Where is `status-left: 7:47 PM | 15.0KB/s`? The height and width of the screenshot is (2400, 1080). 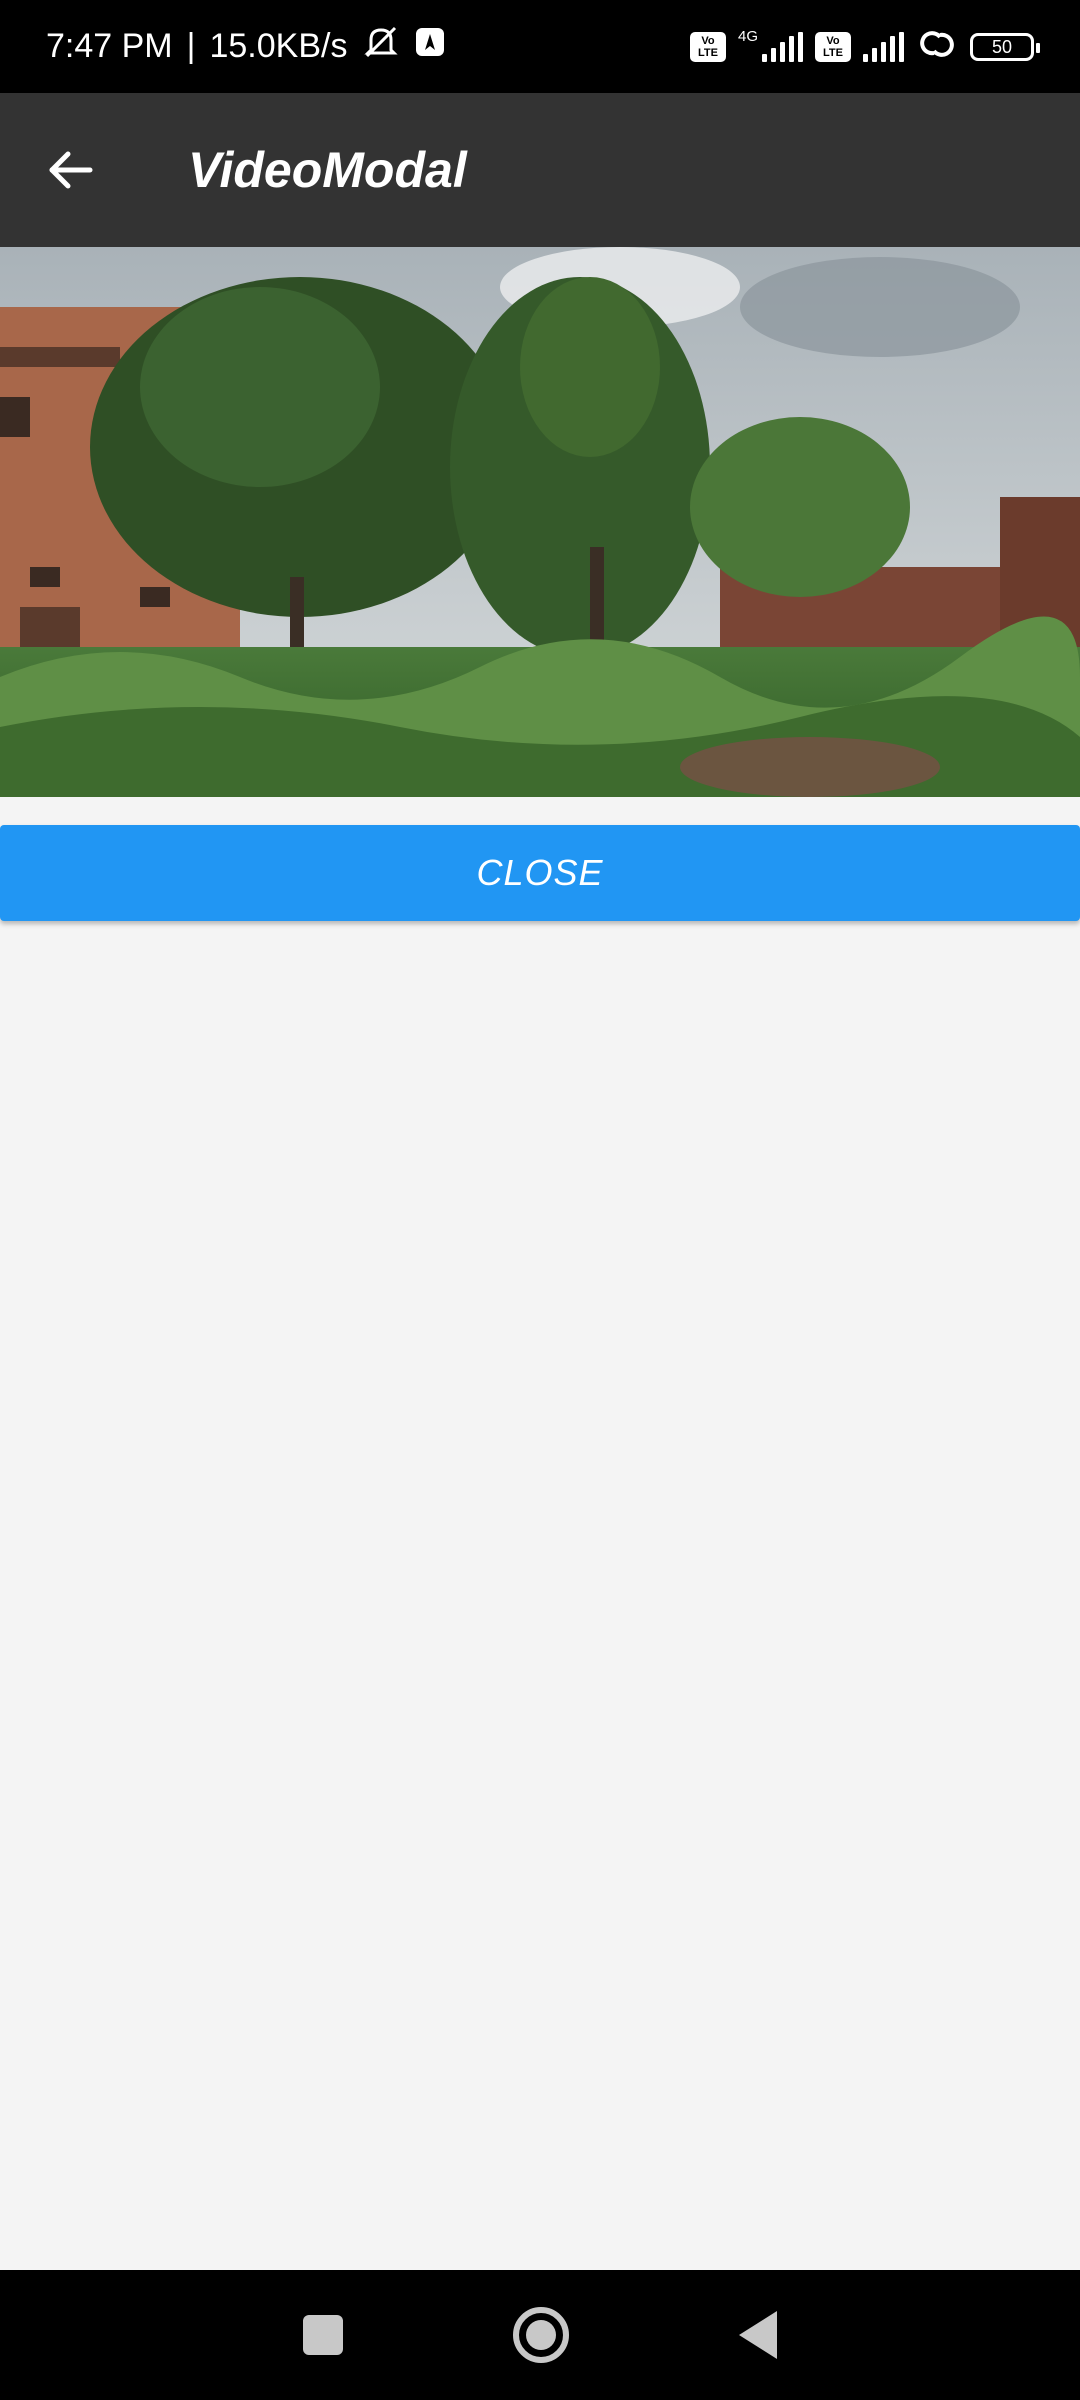 status-left: 7:47 PM | 15.0KB/s is located at coordinates (245, 46).